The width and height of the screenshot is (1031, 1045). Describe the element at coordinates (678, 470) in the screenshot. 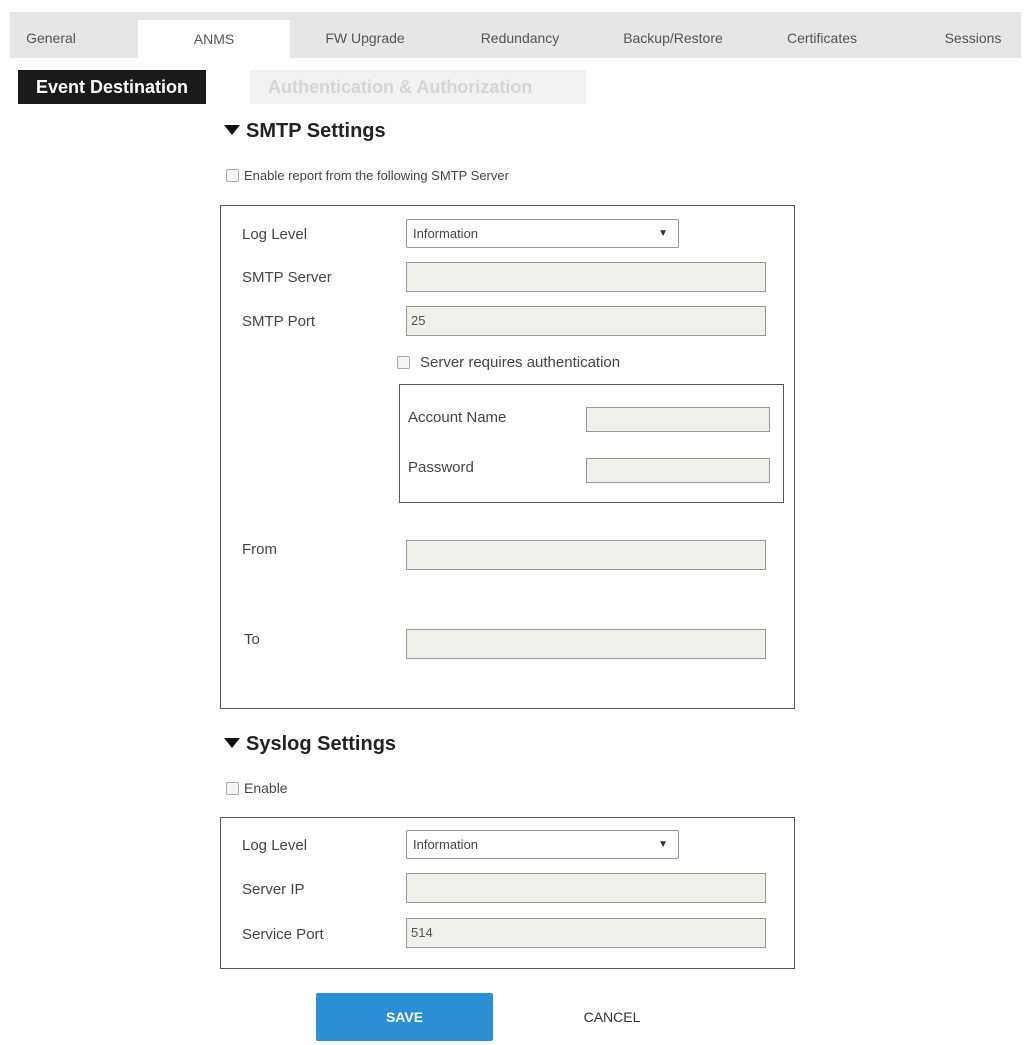

I see `password-input` at that location.